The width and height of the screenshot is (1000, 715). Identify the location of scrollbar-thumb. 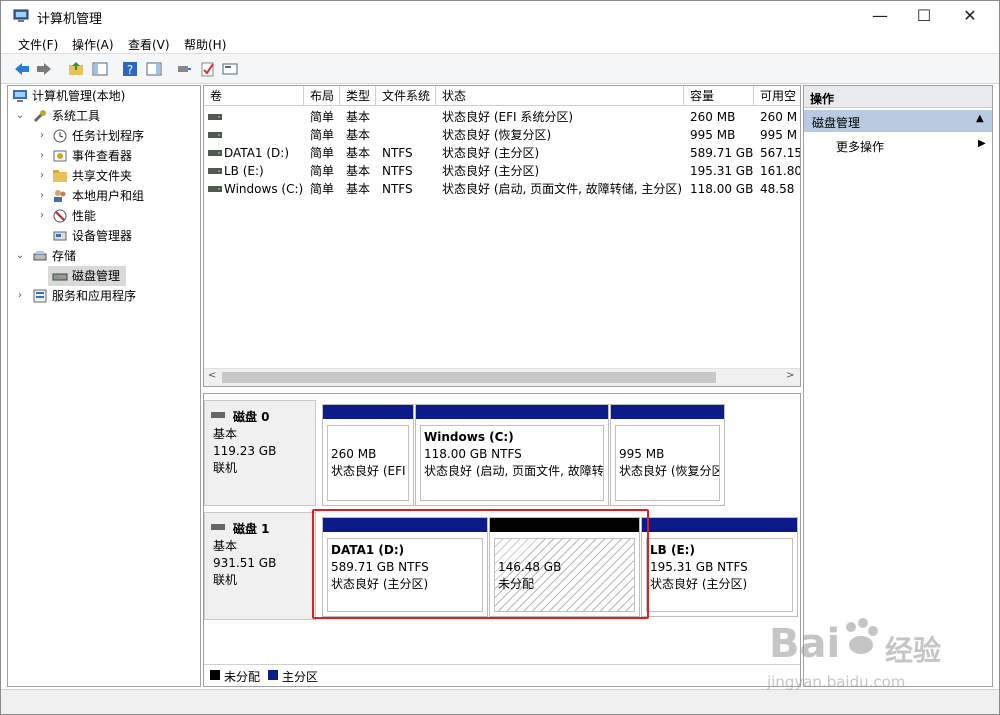
(469, 377).